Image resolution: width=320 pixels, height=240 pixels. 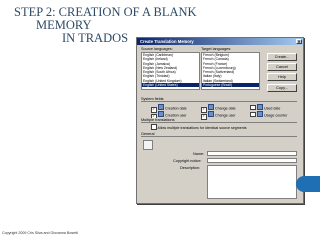 What do you see at coordinates (176, 115) in the screenshot?
I see `system-field-label: Creation user` at bounding box center [176, 115].